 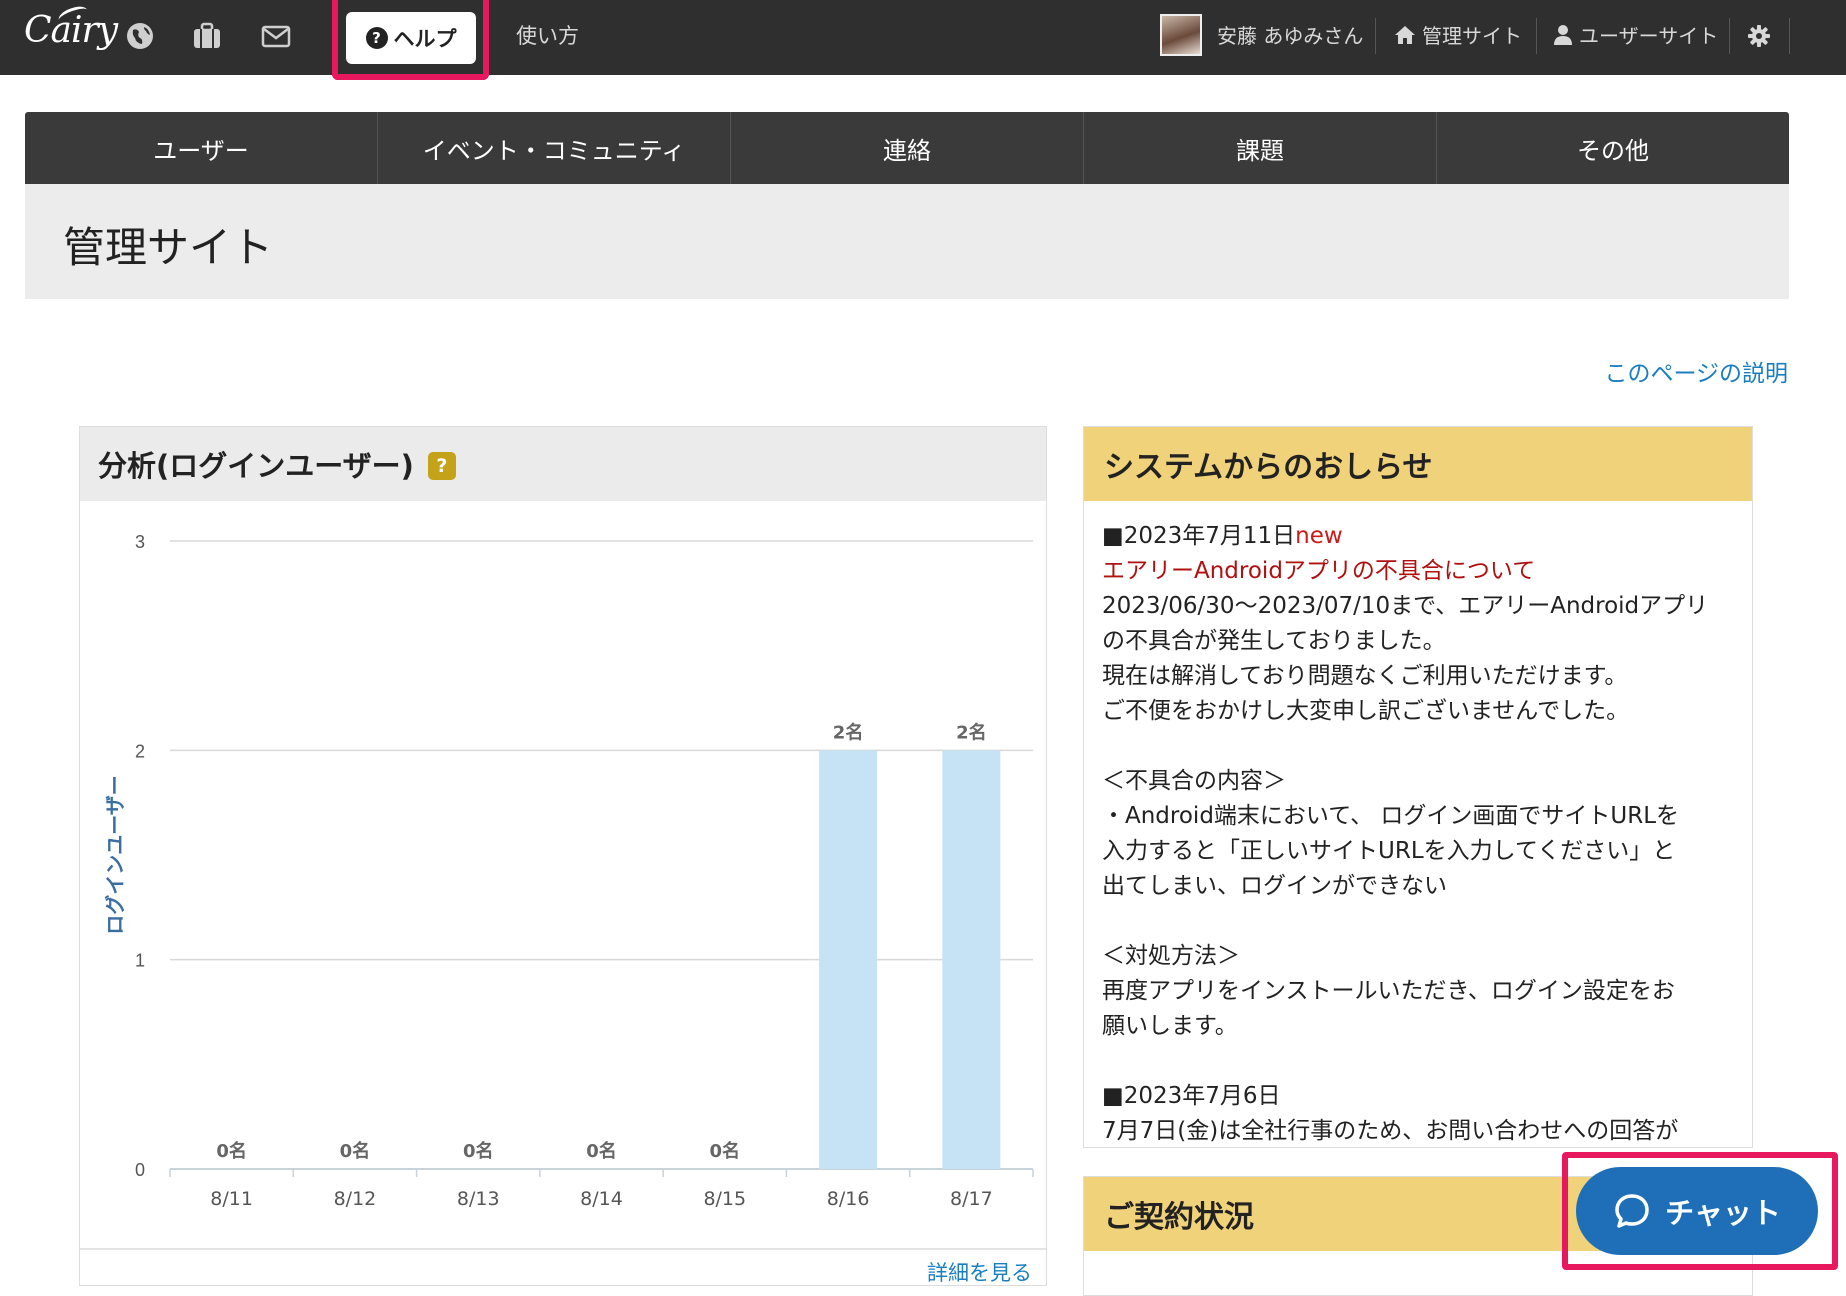 What do you see at coordinates (1418, 571) in the screenshot?
I see `notice-link: エアリーAndroidアプリの不具合について` at bounding box center [1418, 571].